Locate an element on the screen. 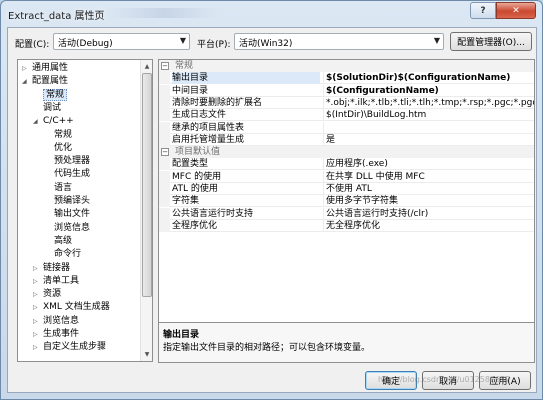  grid-category: − 项目默认值 is located at coordinates (346, 152).